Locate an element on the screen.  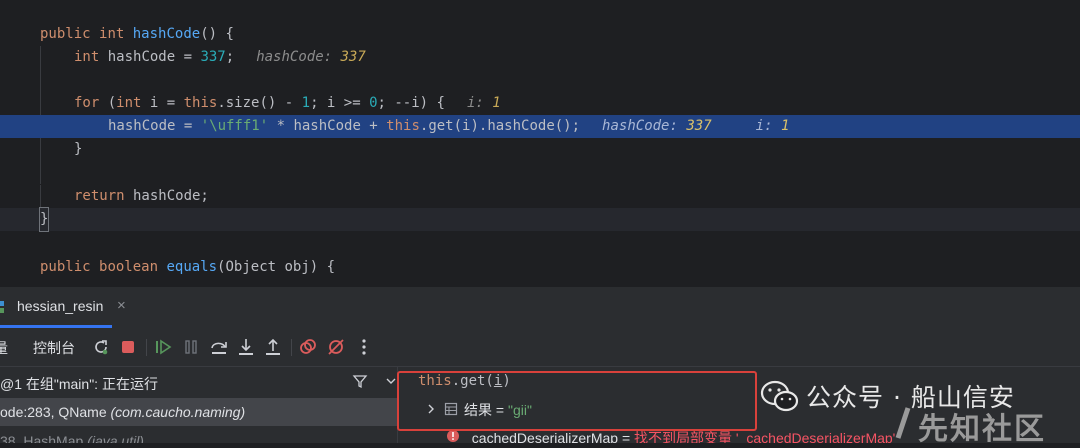
pause-icon is located at coordinates (191, 347).